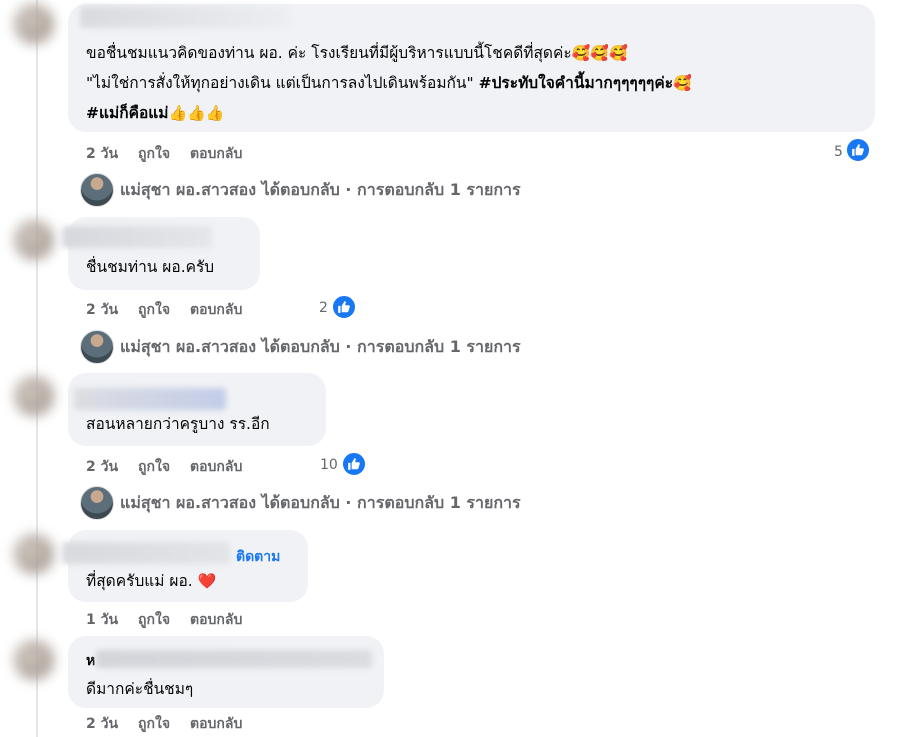  I want to click on comment-actions: 1 วัน ถูกใจ ตอบกลับ, so click(174, 620).